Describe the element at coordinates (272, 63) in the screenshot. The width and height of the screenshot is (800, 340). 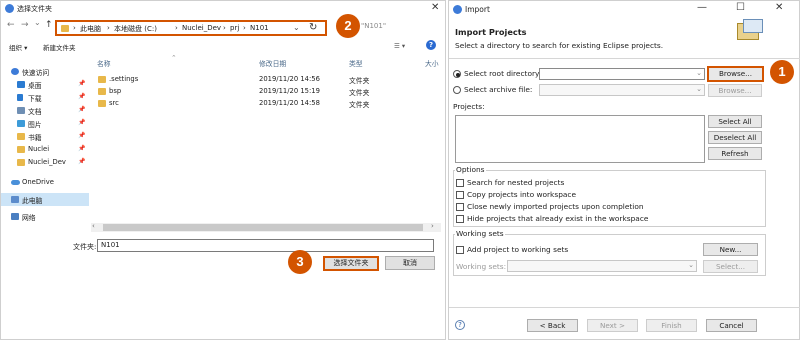
I see `column-header-date: 修改日期` at that location.